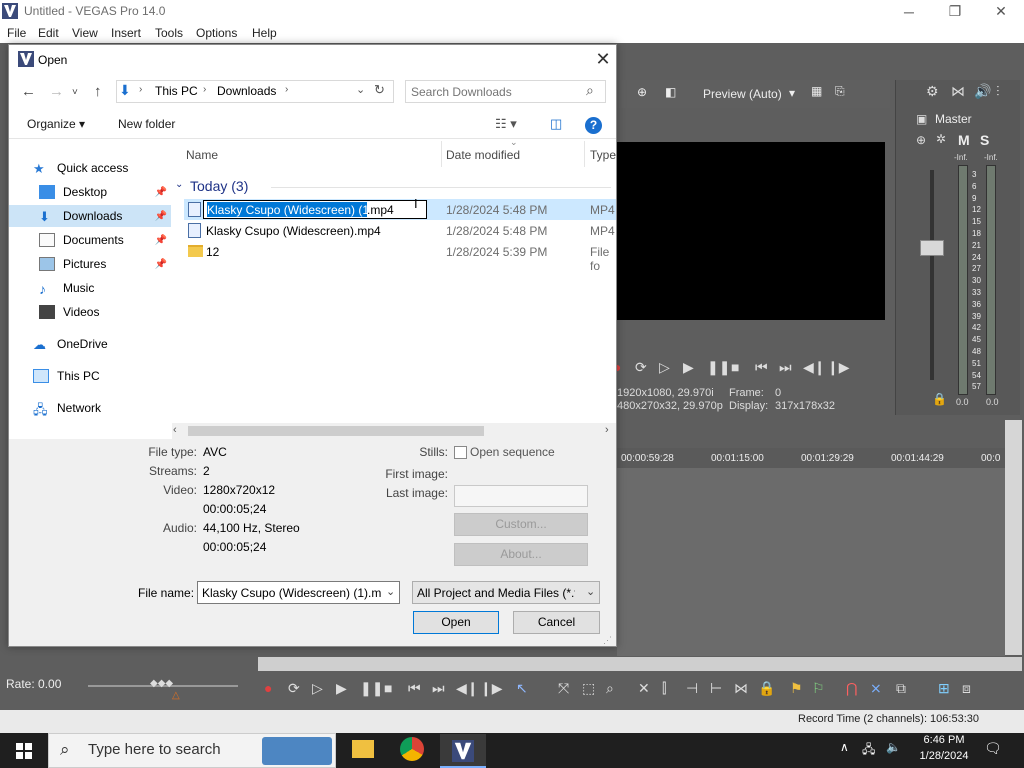 The image size is (1024, 768). Describe the element at coordinates (607, 640) in the screenshot. I see `resize-grip-icon: ⋰` at that location.